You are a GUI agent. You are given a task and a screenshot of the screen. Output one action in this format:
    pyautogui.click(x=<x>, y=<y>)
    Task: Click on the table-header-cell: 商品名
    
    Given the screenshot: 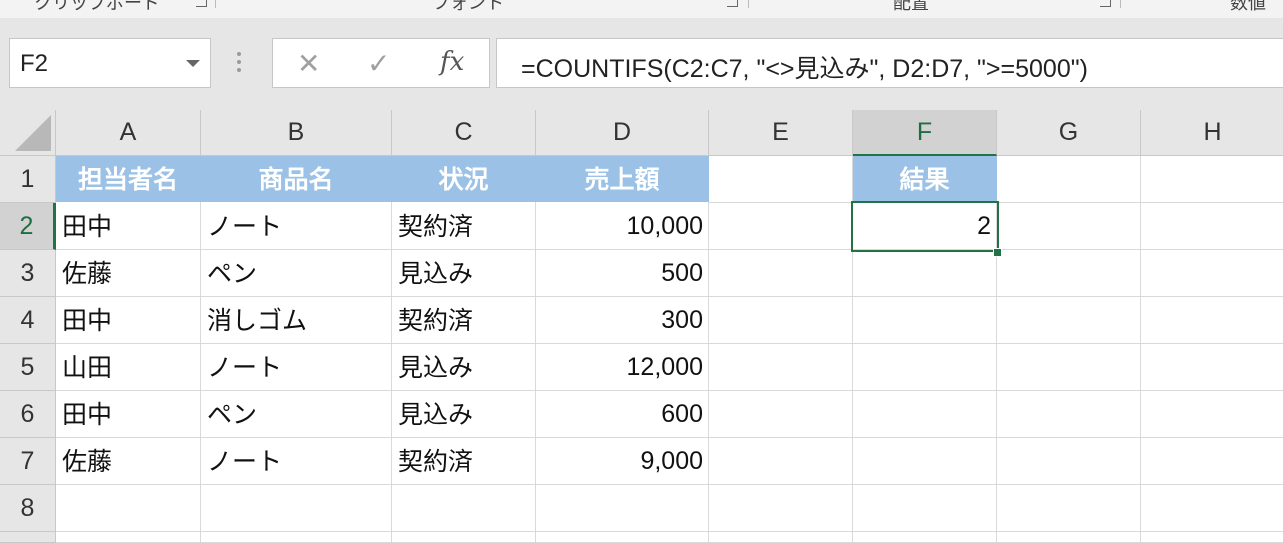 What is the action you would take?
    pyautogui.click(x=296, y=179)
    